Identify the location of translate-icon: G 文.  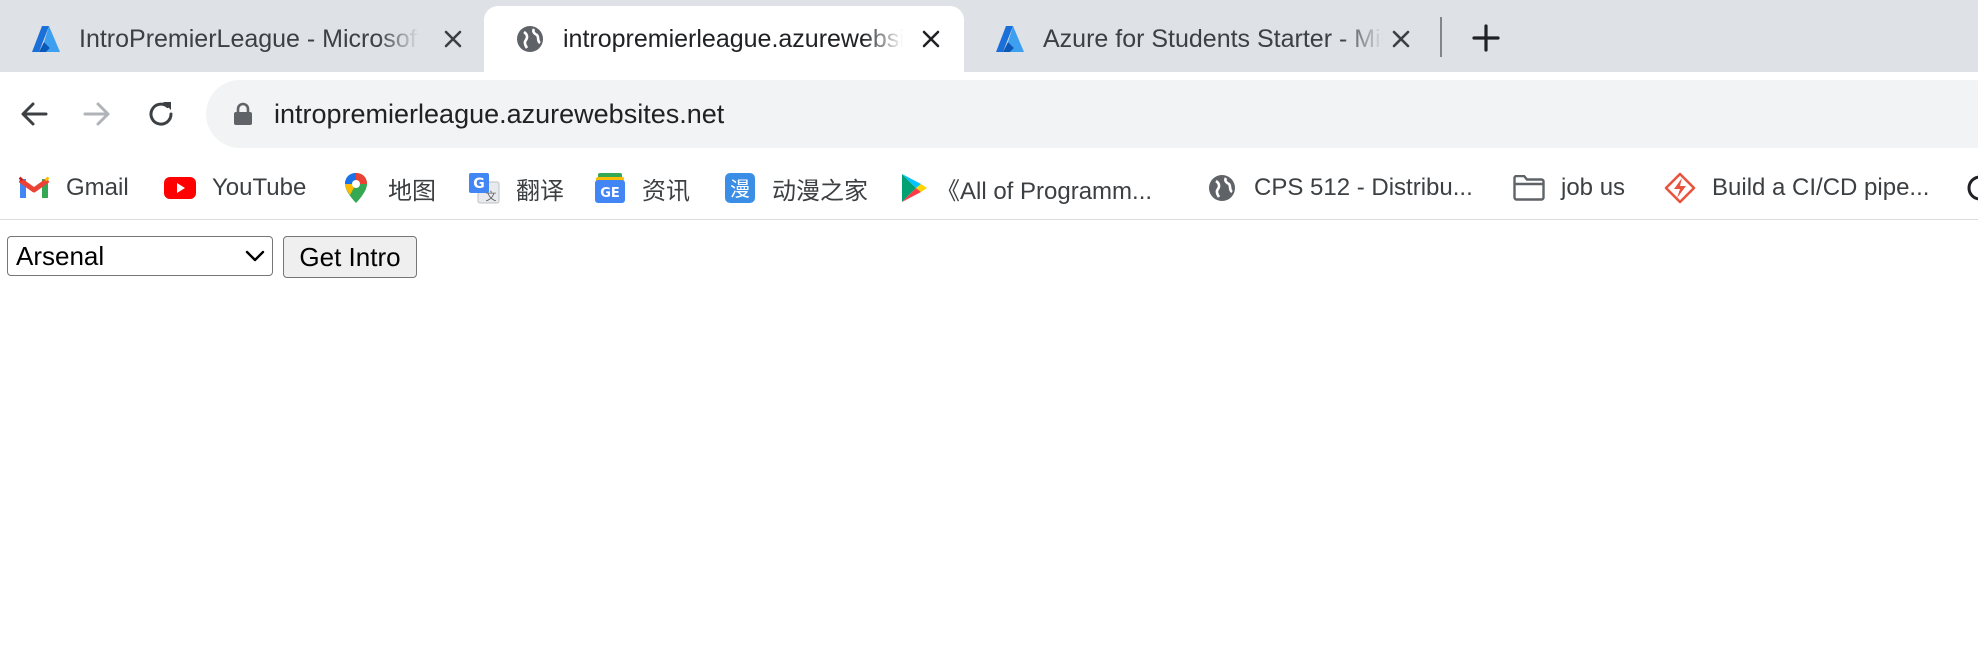
(484, 188).